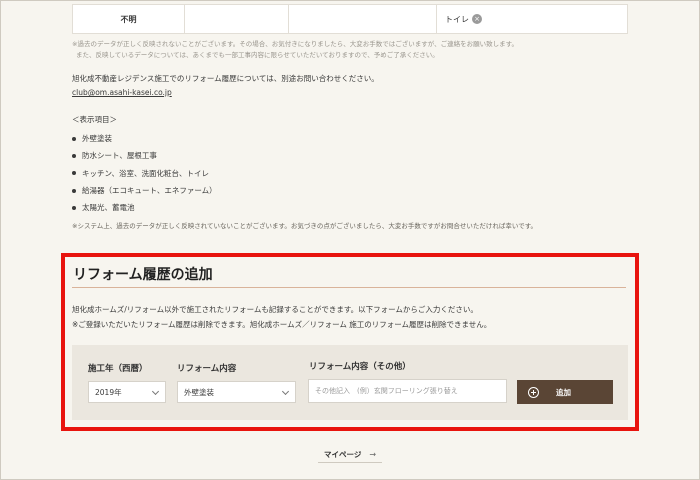  Describe the element at coordinates (127, 392) in the screenshot. I see `year-select: 2019年` at that location.